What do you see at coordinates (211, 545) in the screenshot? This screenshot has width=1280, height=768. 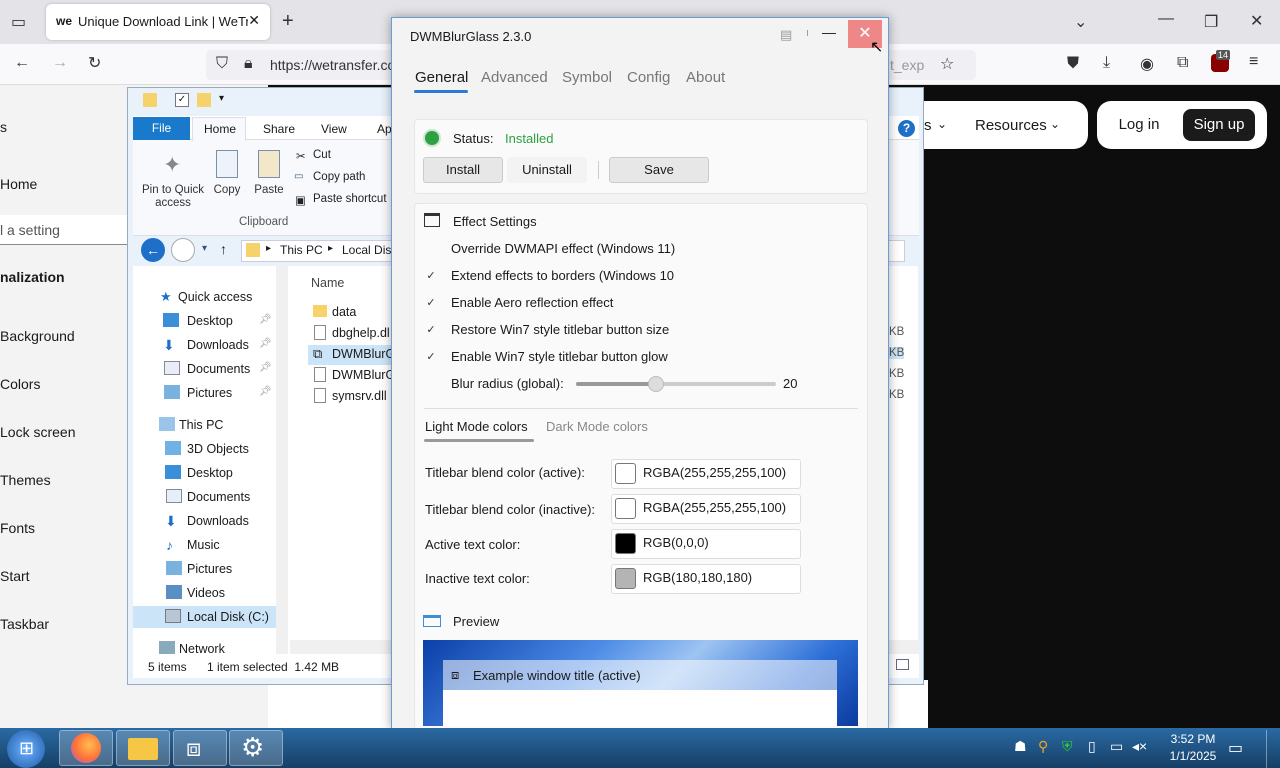 I see `nav-music: ♪ Music` at bounding box center [211, 545].